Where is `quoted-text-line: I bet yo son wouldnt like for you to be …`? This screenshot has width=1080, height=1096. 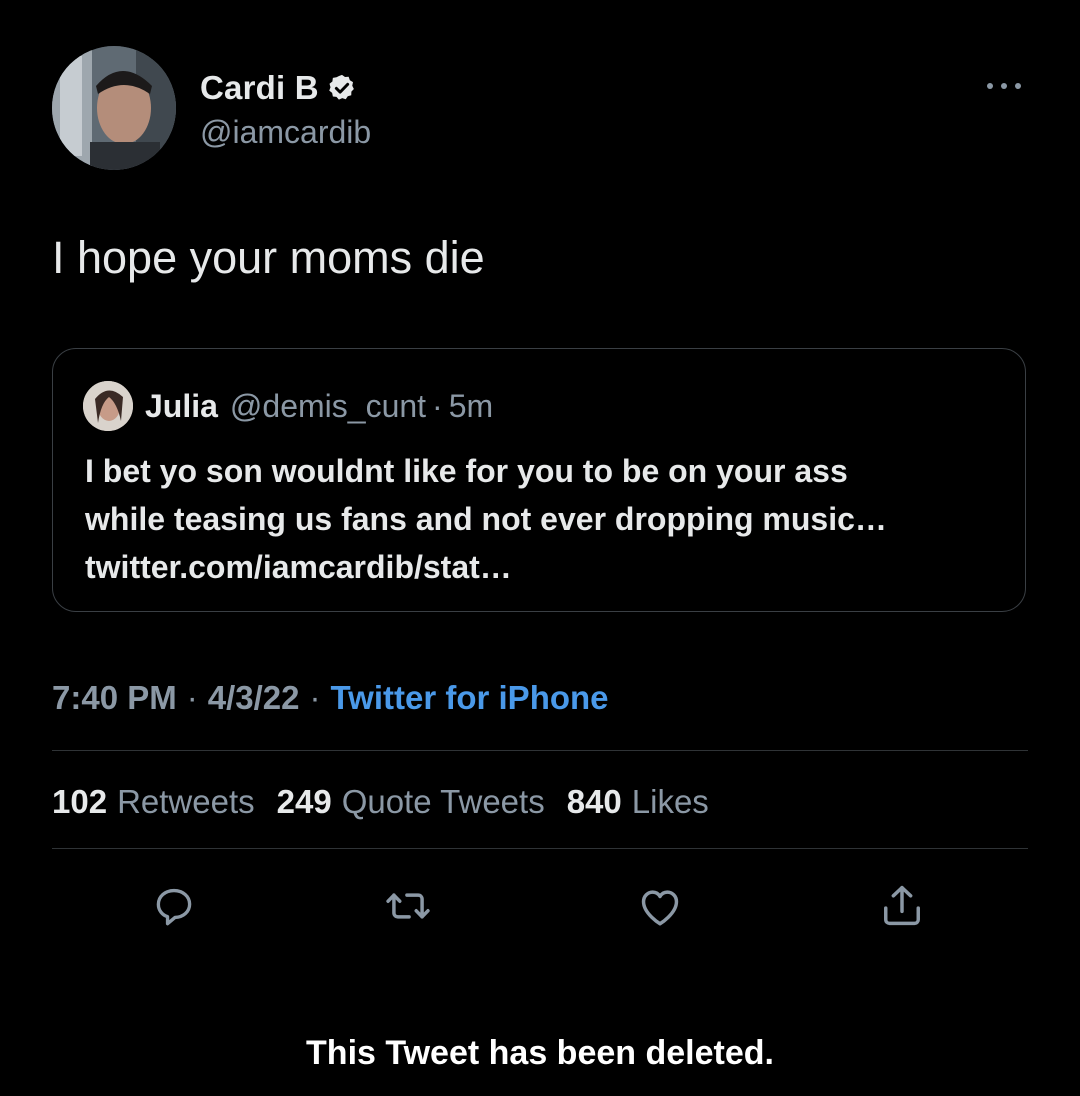 quoted-text-line: I bet yo son wouldnt like for you to be … is located at coordinates (466, 471).